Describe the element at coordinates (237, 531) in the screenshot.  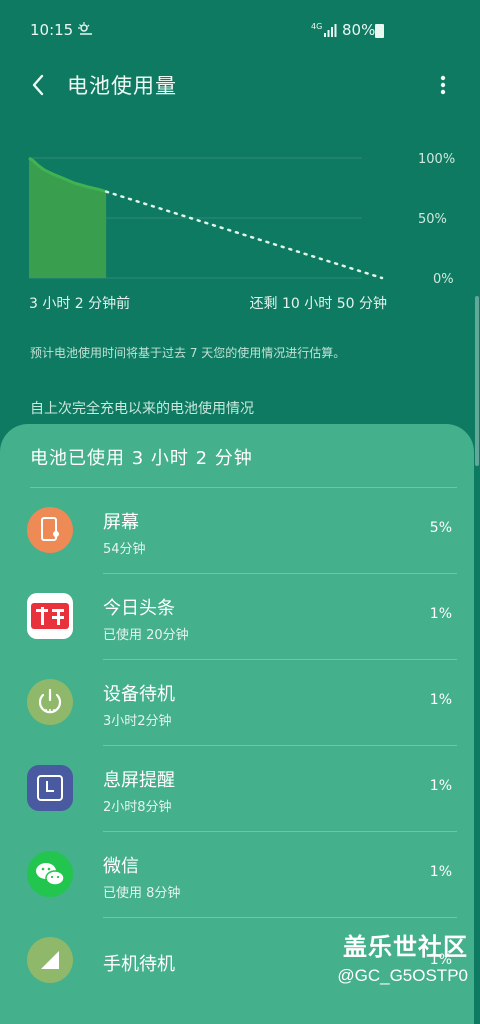
I see `usage-item-screen: 屏幕 54分钟 5%` at that location.